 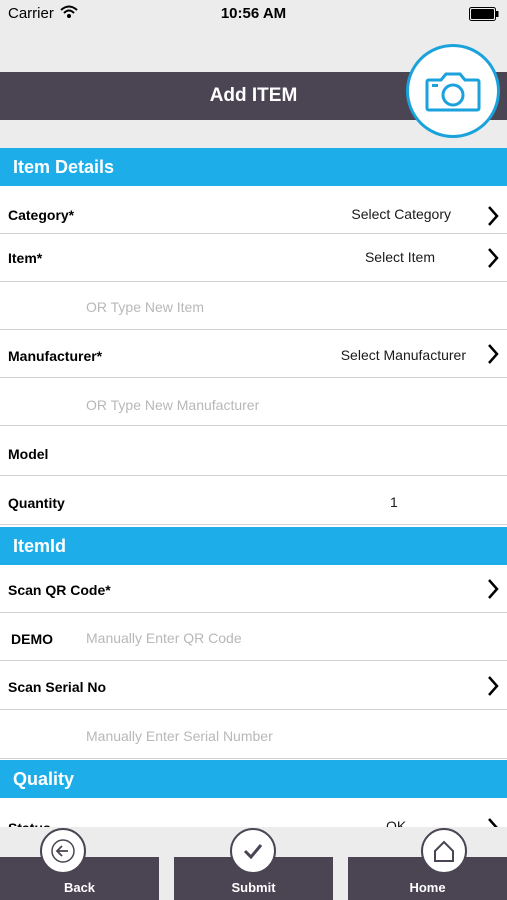 I want to click on category-row: Category* Select Category, so click(x=253, y=213).